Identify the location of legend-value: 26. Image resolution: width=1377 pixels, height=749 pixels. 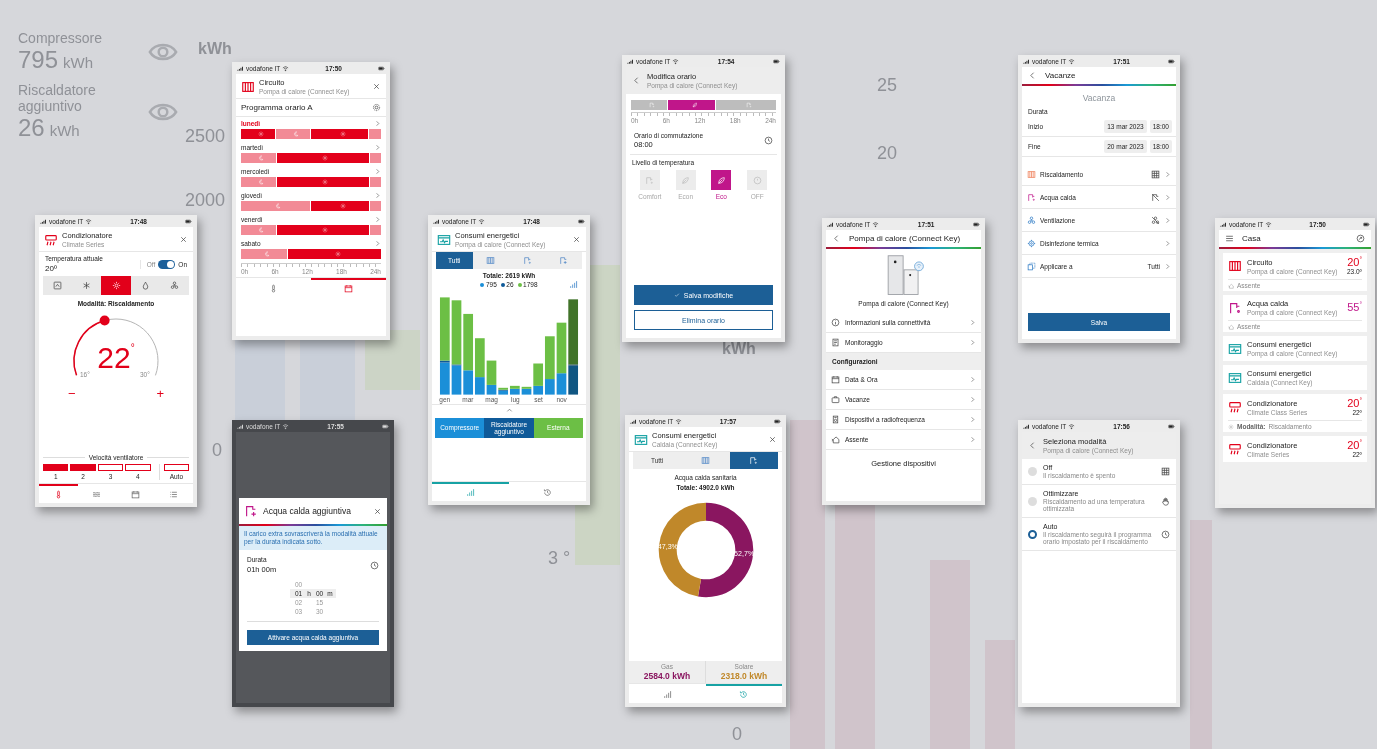
(31, 127).